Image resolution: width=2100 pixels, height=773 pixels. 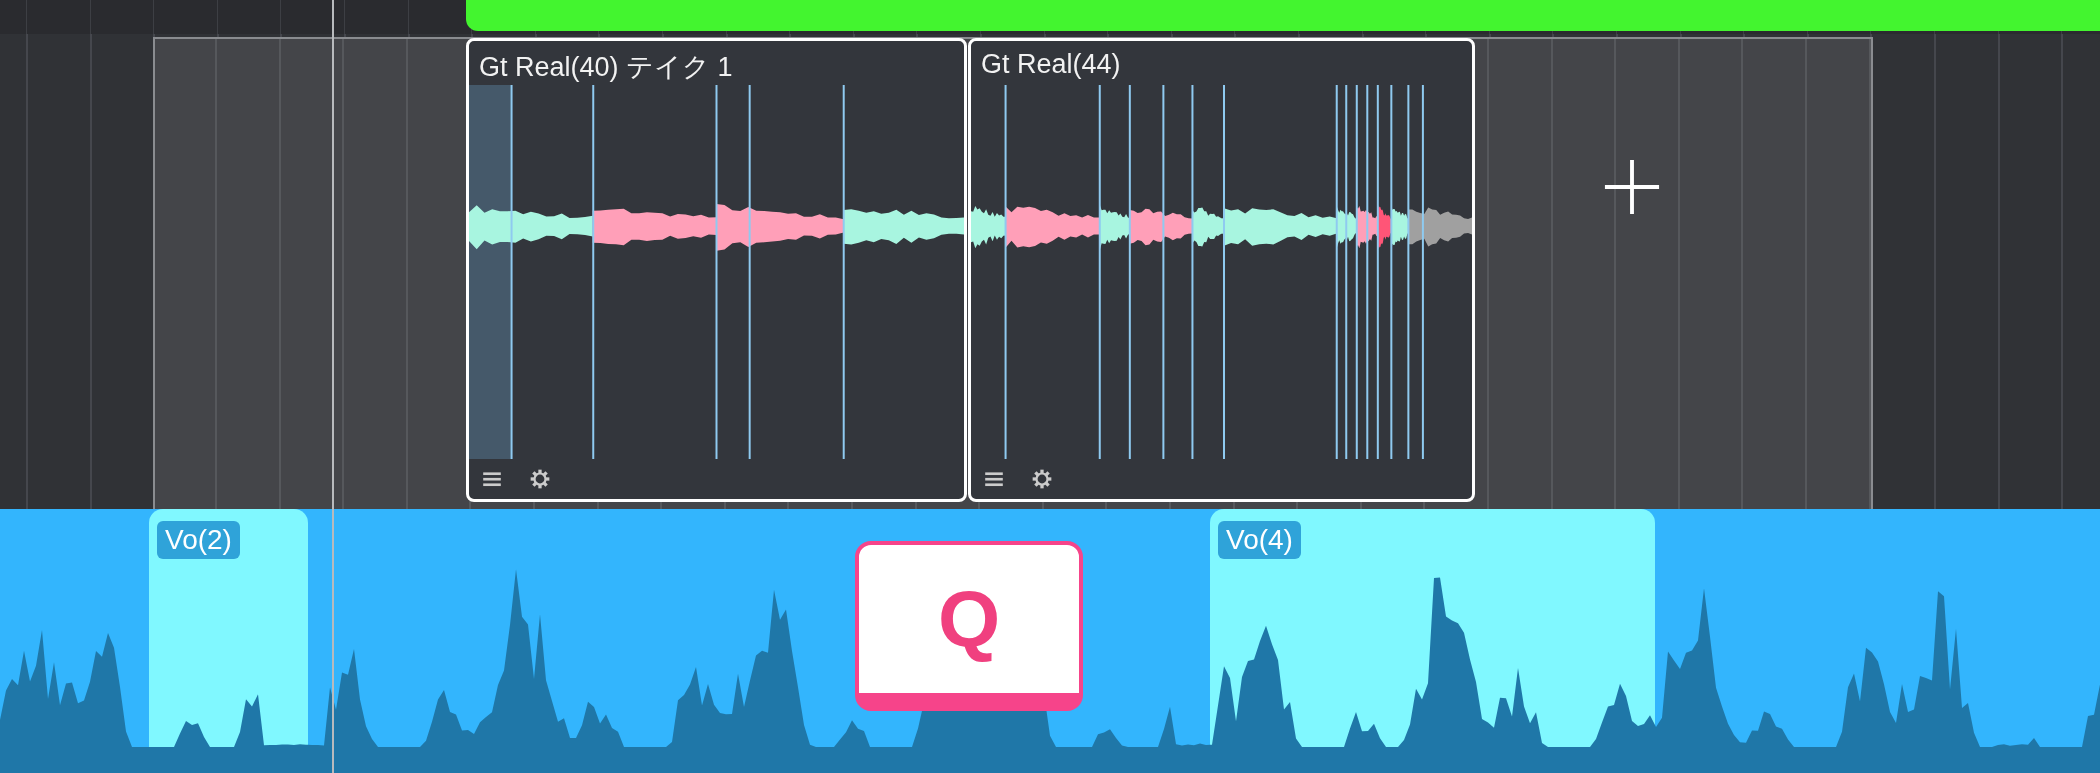 I want to click on crosshair-icon, so click(x=1632, y=187).